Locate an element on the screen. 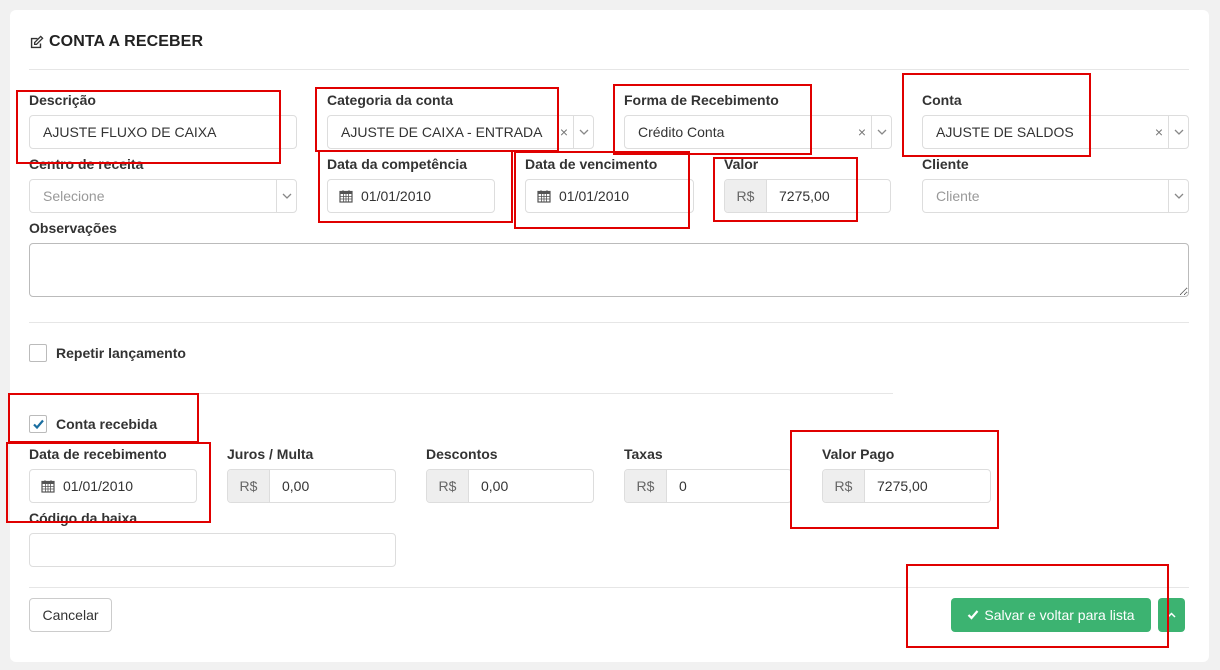  valor-pago-input: R$ 7275,00 is located at coordinates (906, 486).